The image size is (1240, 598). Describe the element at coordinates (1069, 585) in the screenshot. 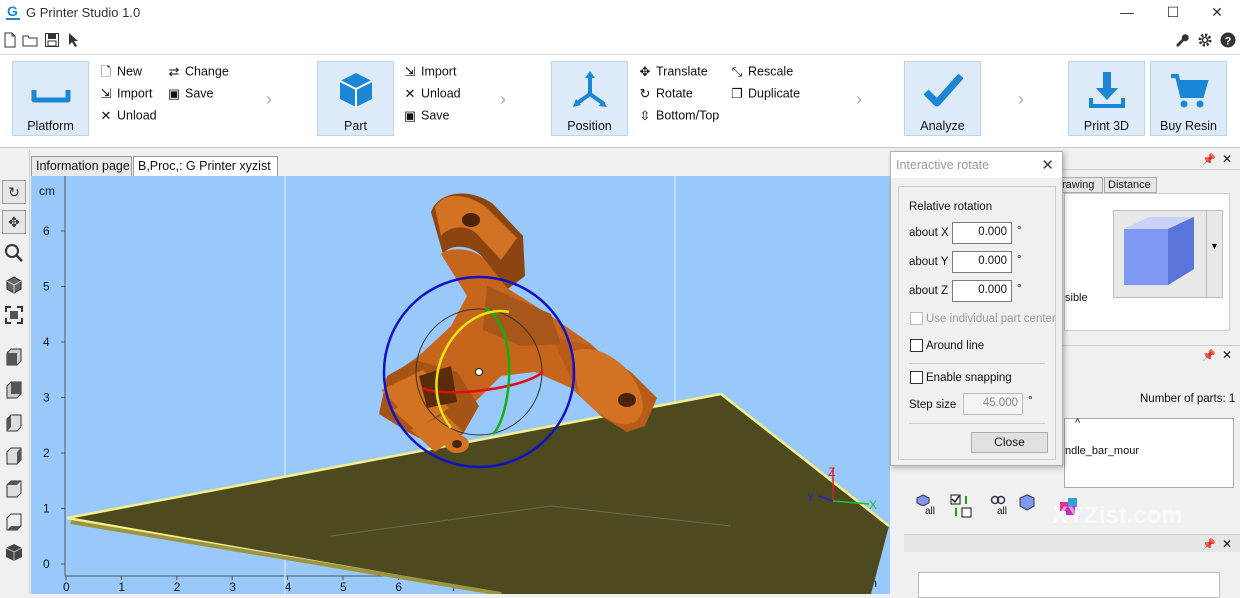

I see `bottom-panel-field` at that location.